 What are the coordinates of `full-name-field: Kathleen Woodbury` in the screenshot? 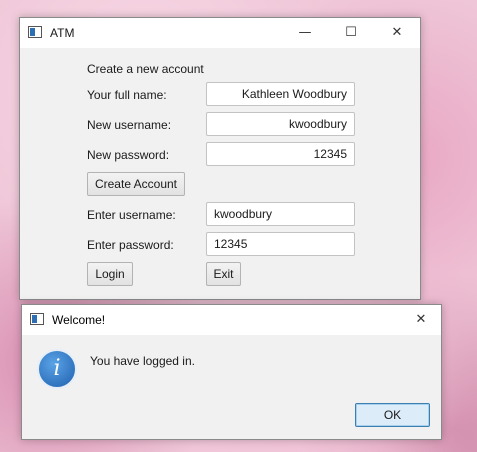 It's located at (280, 94).